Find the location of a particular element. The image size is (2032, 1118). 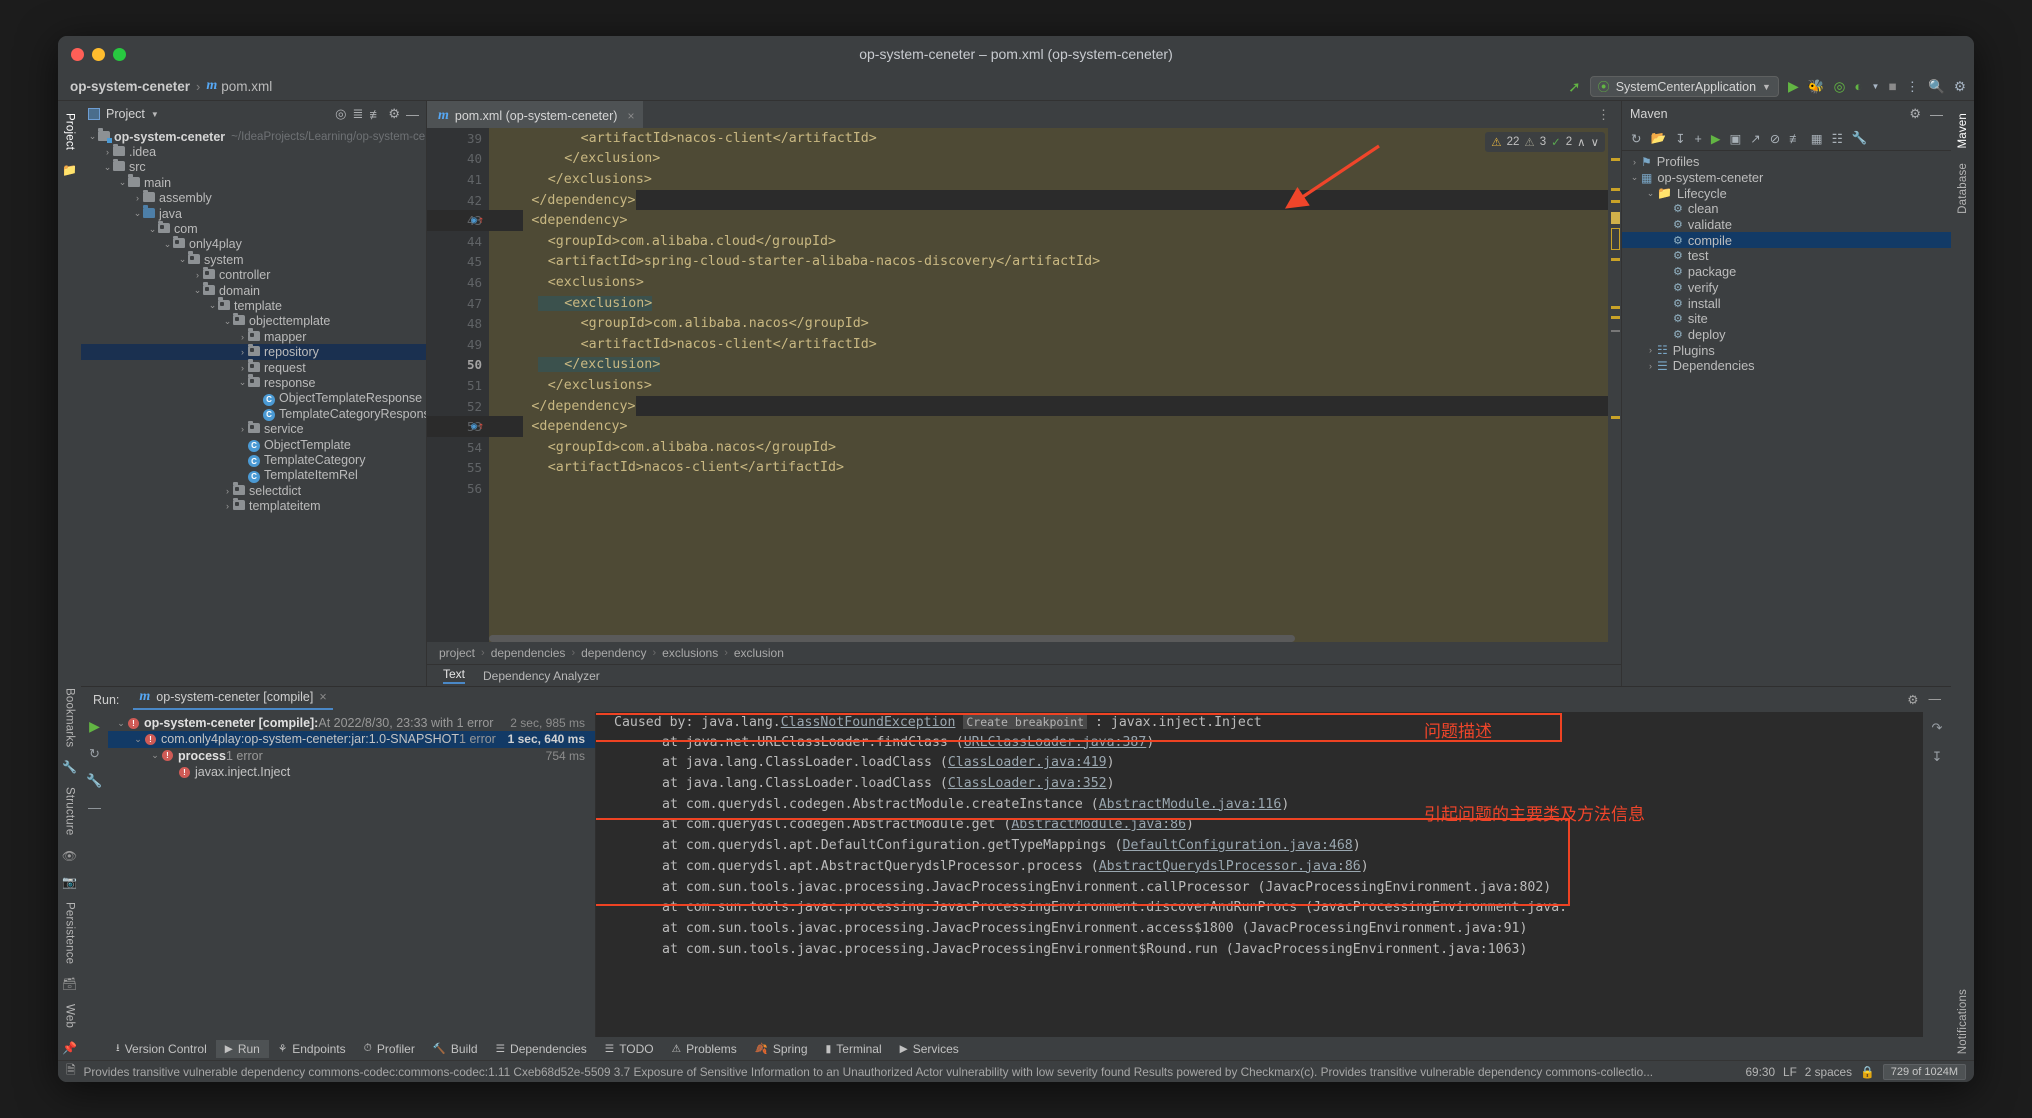

plus-icon: + is located at coordinates (1698, 139).